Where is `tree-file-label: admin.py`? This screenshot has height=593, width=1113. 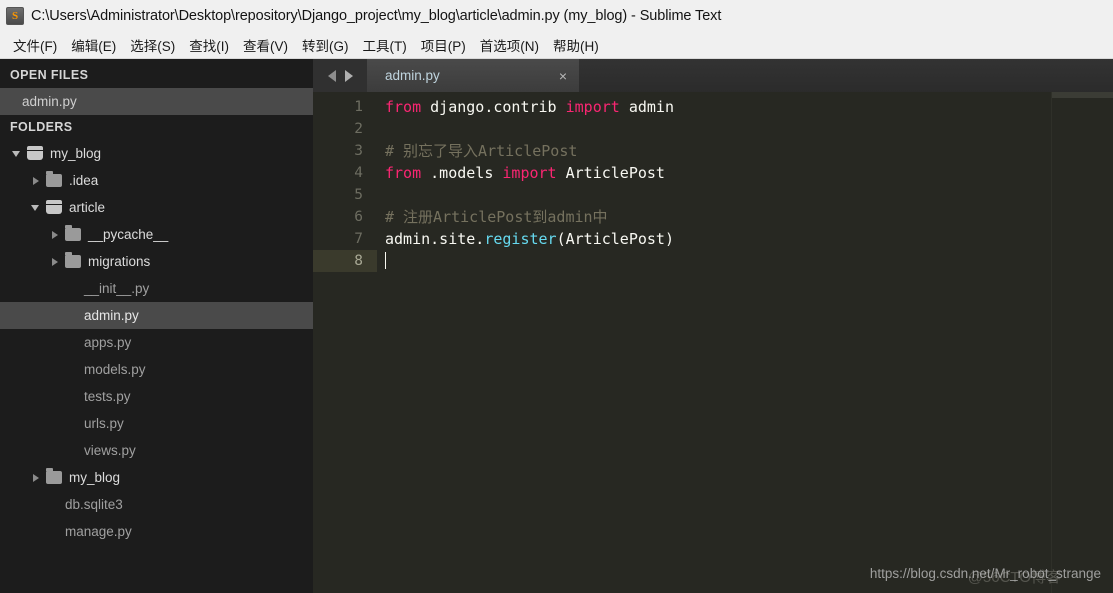 tree-file-label: admin.py is located at coordinates (111, 315).